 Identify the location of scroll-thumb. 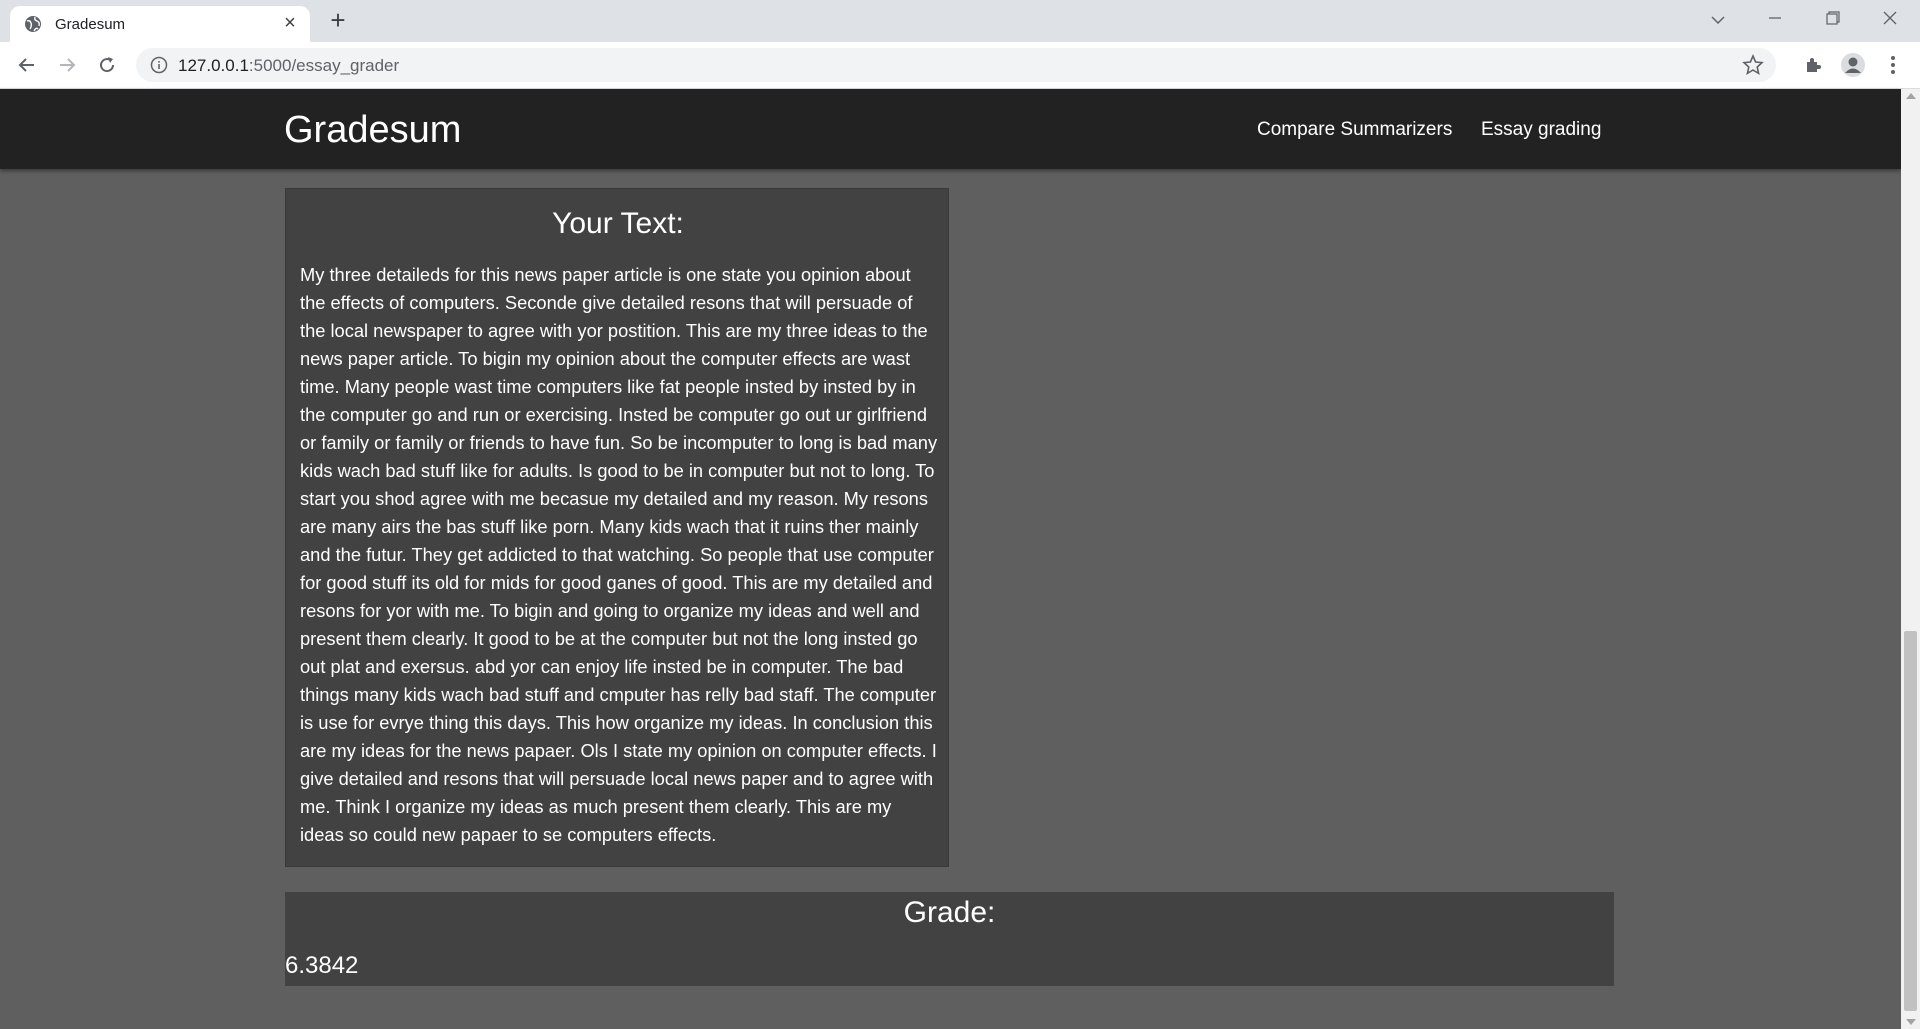
(1910, 821).